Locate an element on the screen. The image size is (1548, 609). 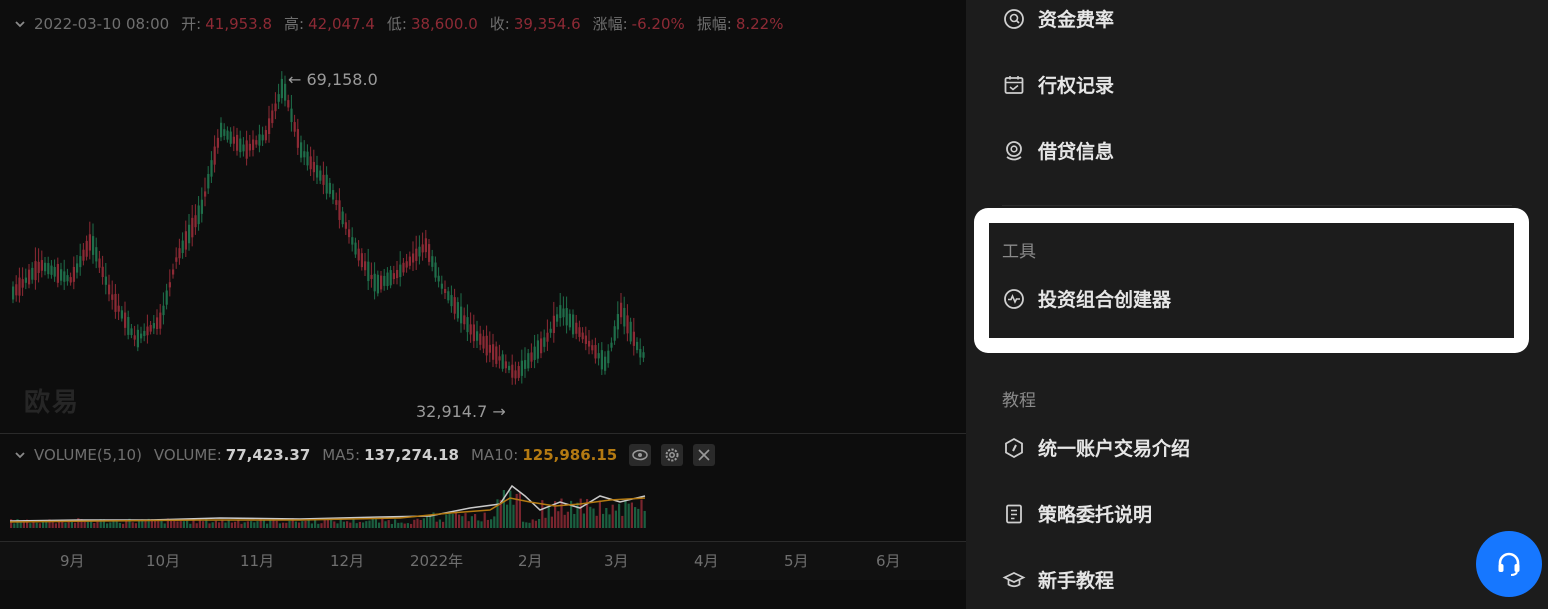
menu-item-loan-info: 借贷信息 is located at coordinates (1058, 150).